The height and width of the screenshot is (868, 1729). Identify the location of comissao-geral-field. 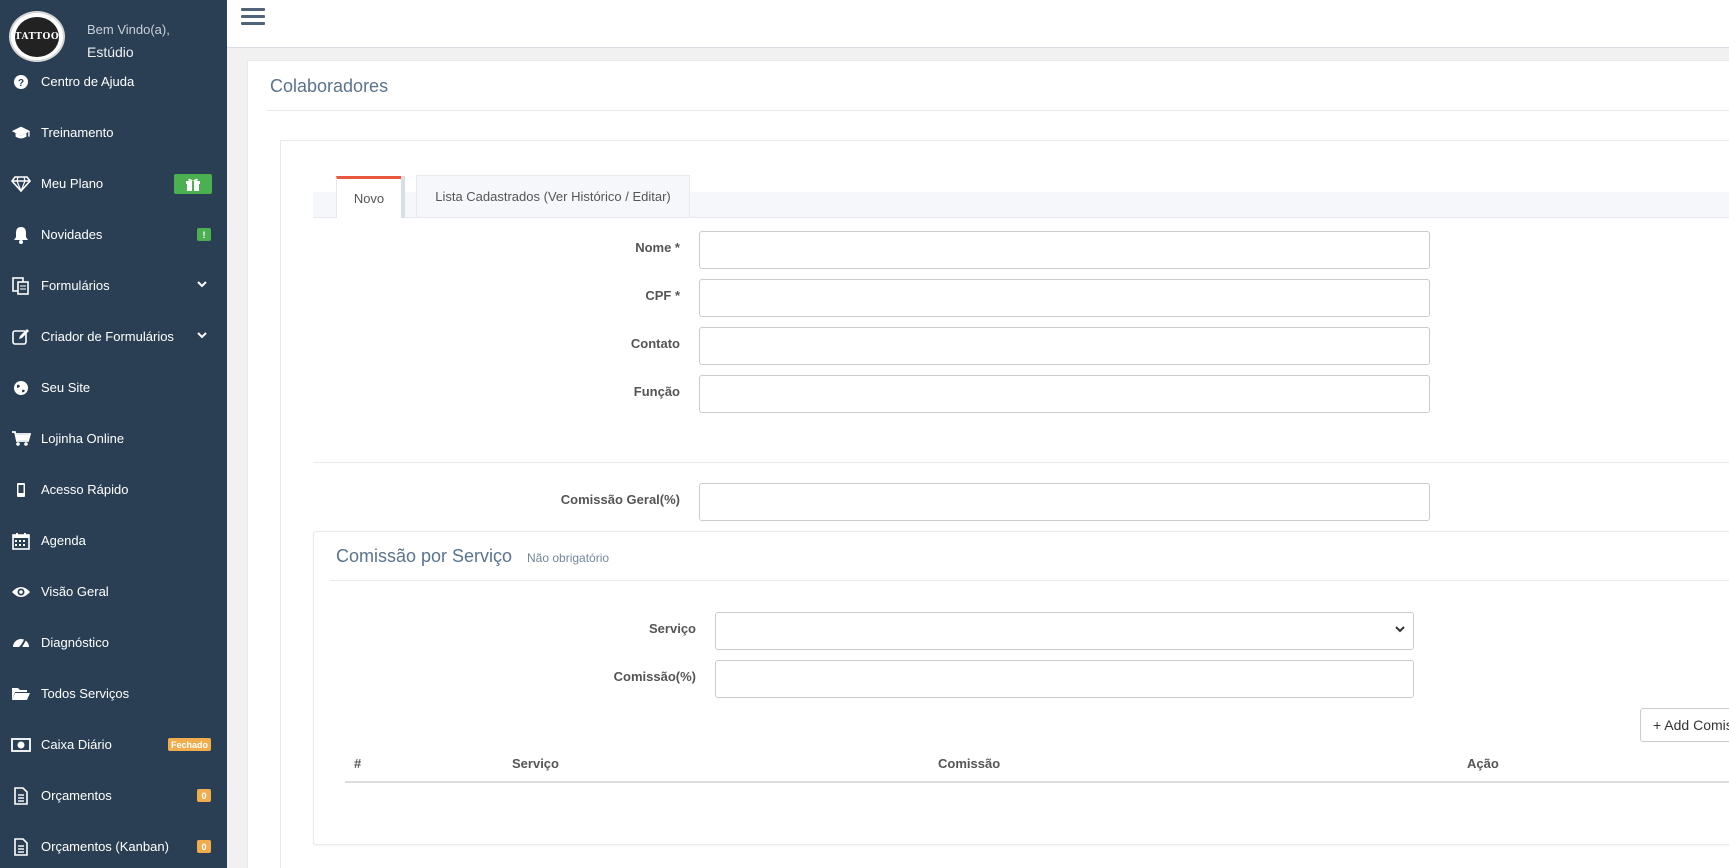
(1064, 502).